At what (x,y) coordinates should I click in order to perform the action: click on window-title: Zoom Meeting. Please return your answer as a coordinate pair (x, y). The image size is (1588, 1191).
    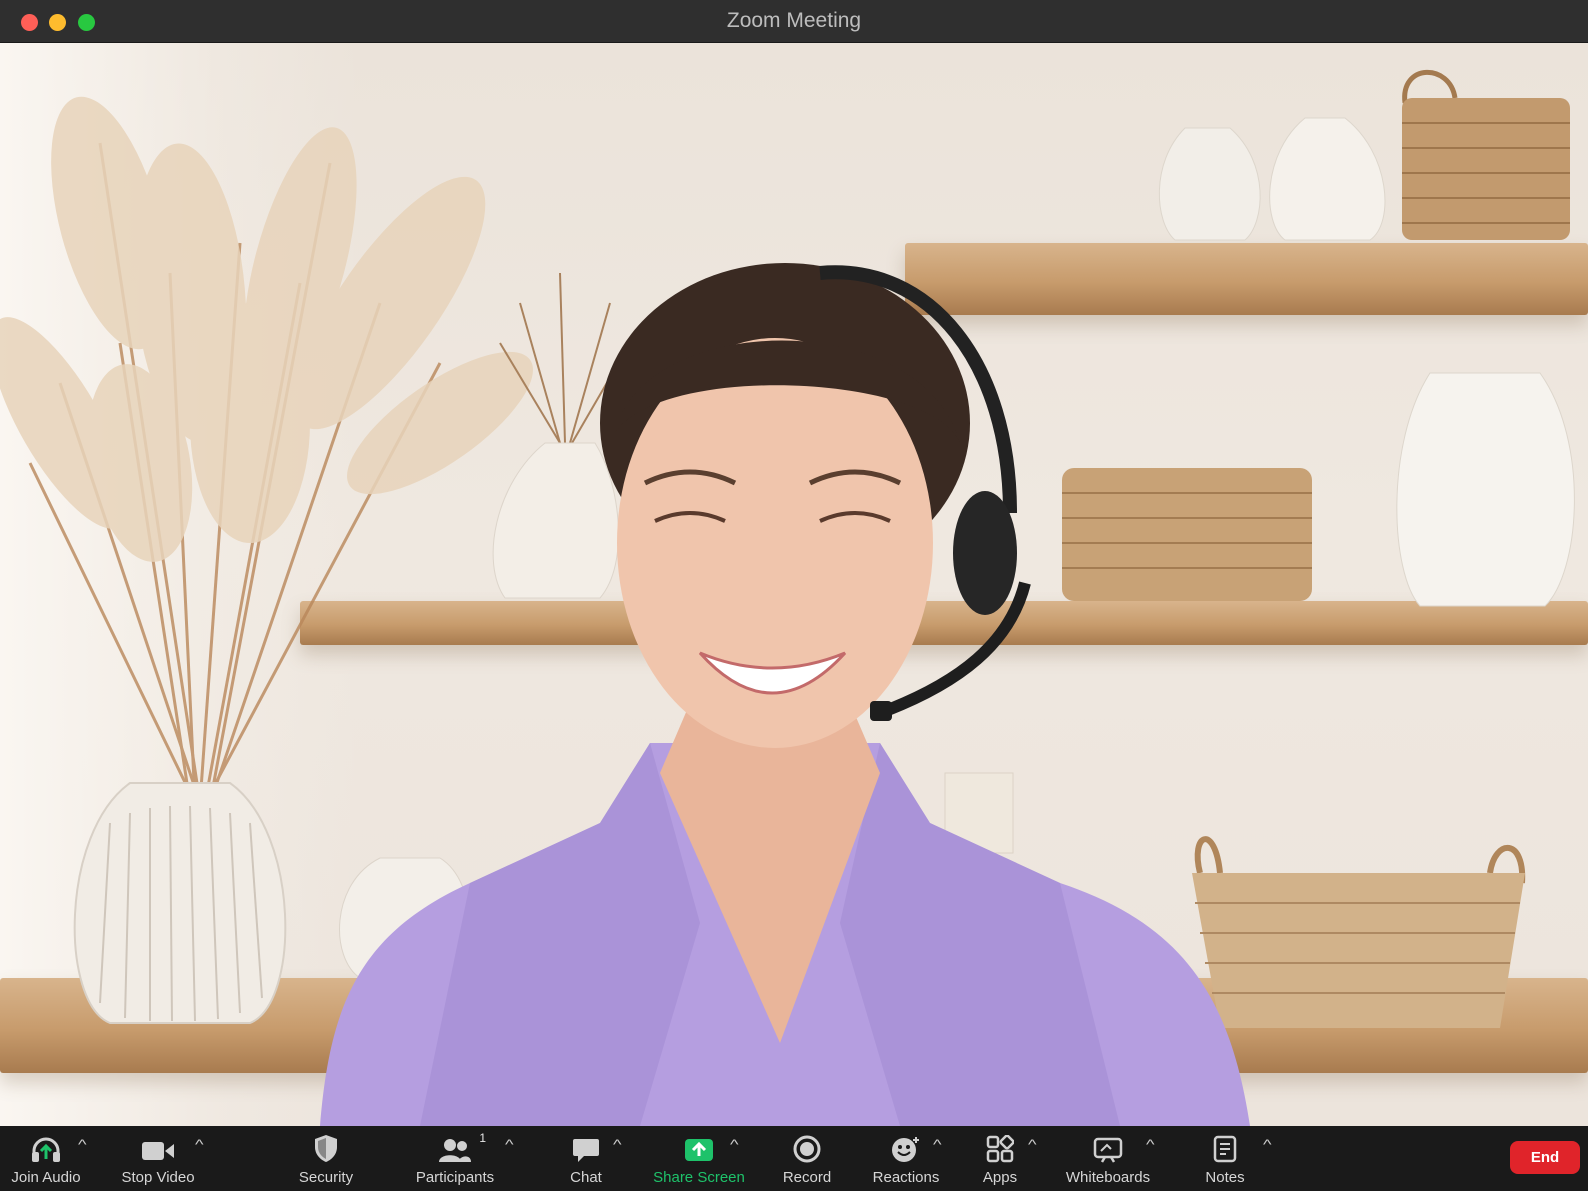
    Looking at the image, I should click on (794, 20).